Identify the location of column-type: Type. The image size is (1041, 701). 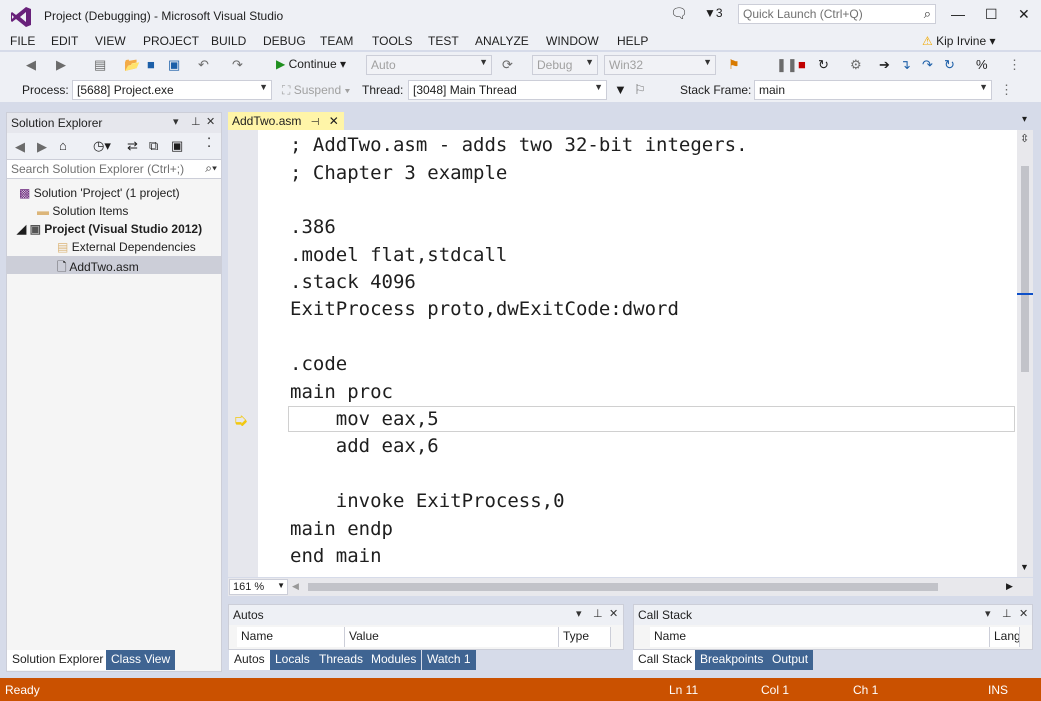
(585, 637).